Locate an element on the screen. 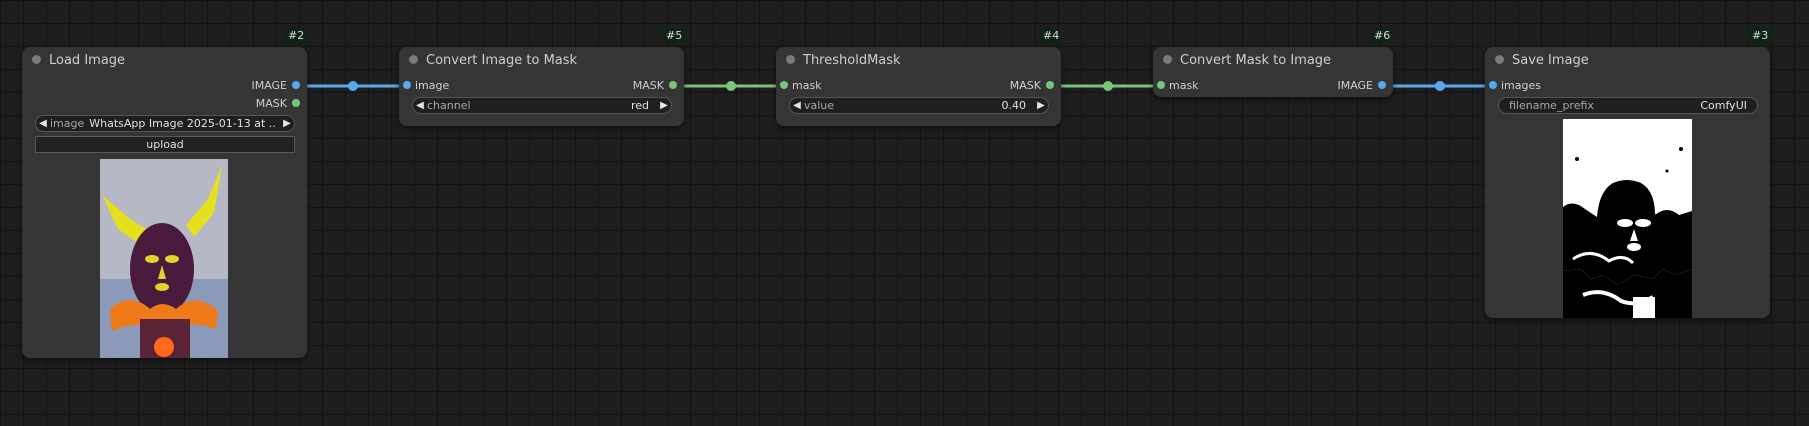 This screenshot has width=1809, height=426. upload-button: upload is located at coordinates (165, 144).